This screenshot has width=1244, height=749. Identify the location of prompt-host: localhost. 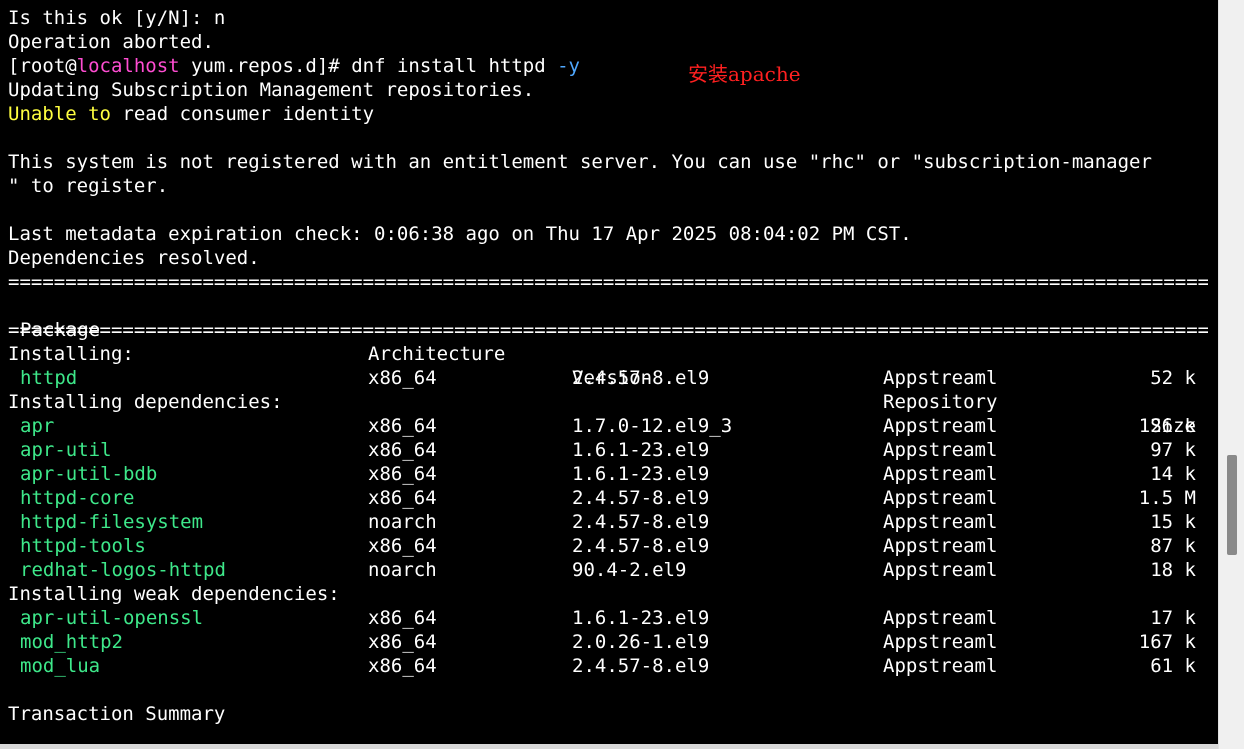
(128, 66).